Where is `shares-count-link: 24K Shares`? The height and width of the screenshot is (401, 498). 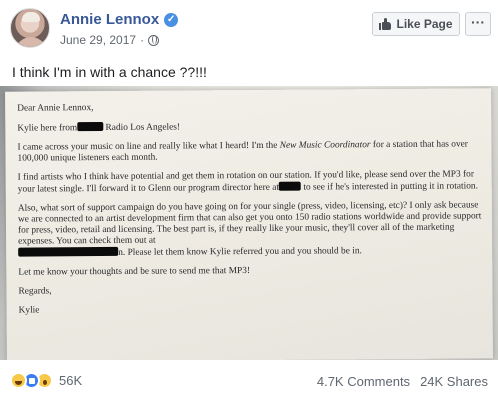
shares-count-link: 24K Shares is located at coordinates (454, 381).